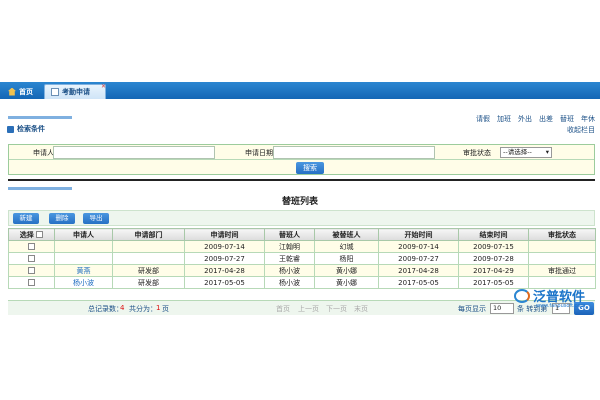  What do you see at coordinates (143, 309) in the screenshot?
I see `page-count-label: 共分为：` at bounding box center [143, 309].